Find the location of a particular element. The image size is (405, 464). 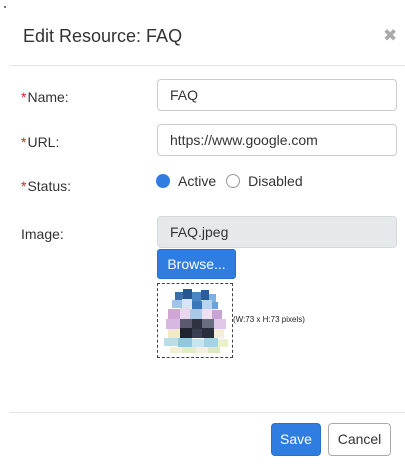

header-divider is located at coordinates (207, 65).